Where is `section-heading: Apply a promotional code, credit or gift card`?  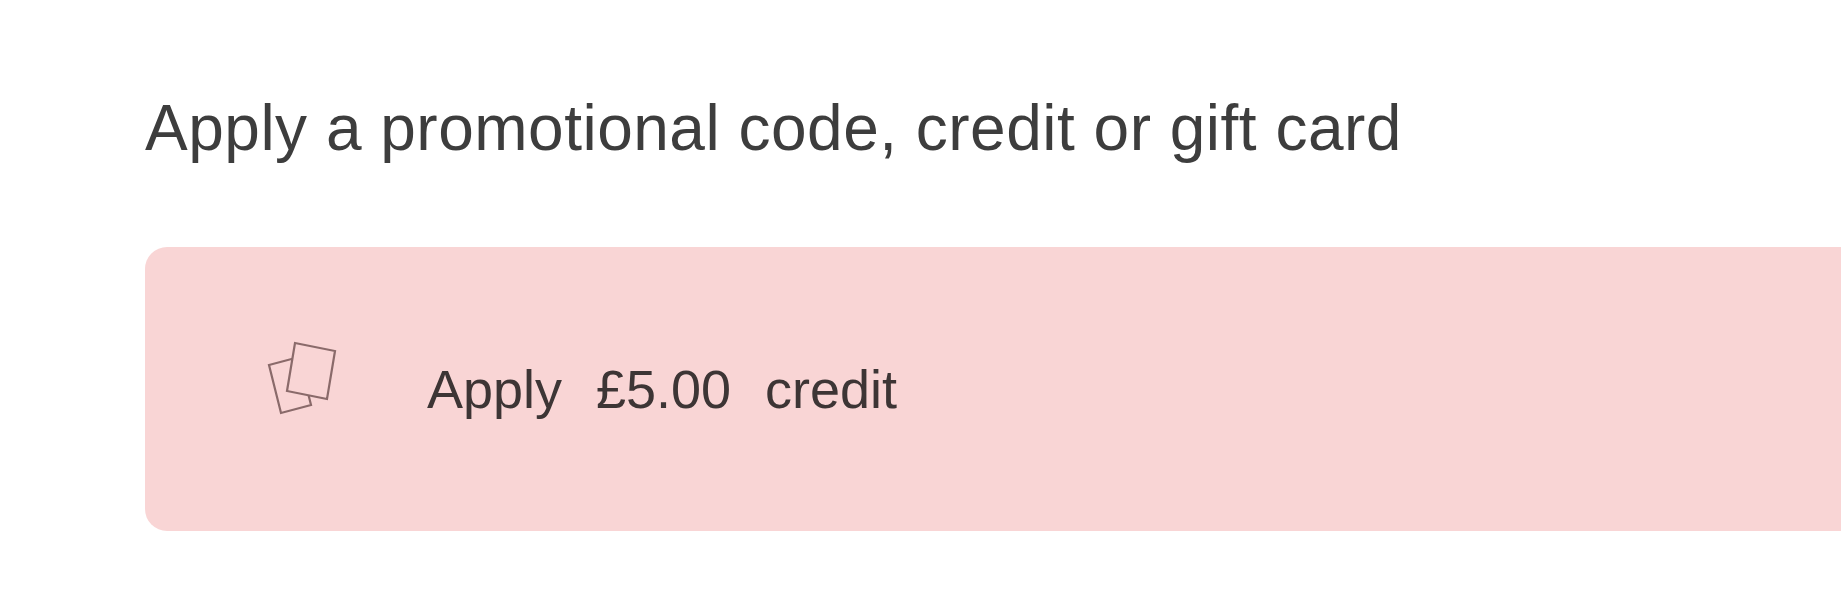 section-heading: Apply a promotional code, credit or gift card is located at coordinates (774, 128).